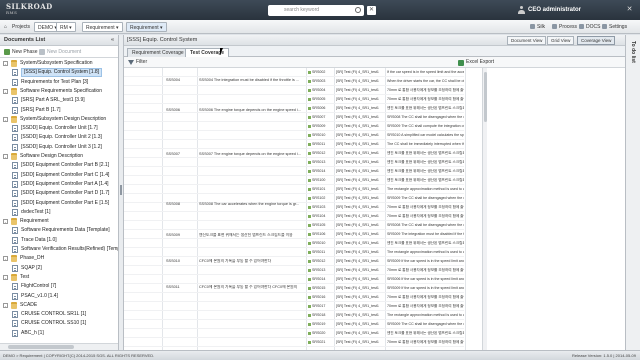 This screenshot has height=360, width=640. I want to click on document-view-button: Document View, so click(527, 40).